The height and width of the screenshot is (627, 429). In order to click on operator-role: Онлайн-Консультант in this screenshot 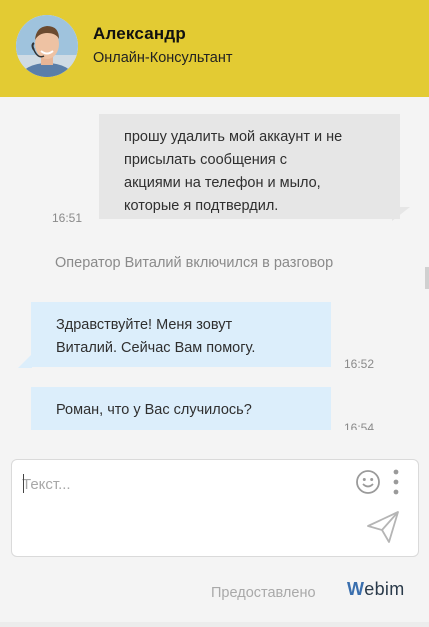, I will do `click(163, 58)`.